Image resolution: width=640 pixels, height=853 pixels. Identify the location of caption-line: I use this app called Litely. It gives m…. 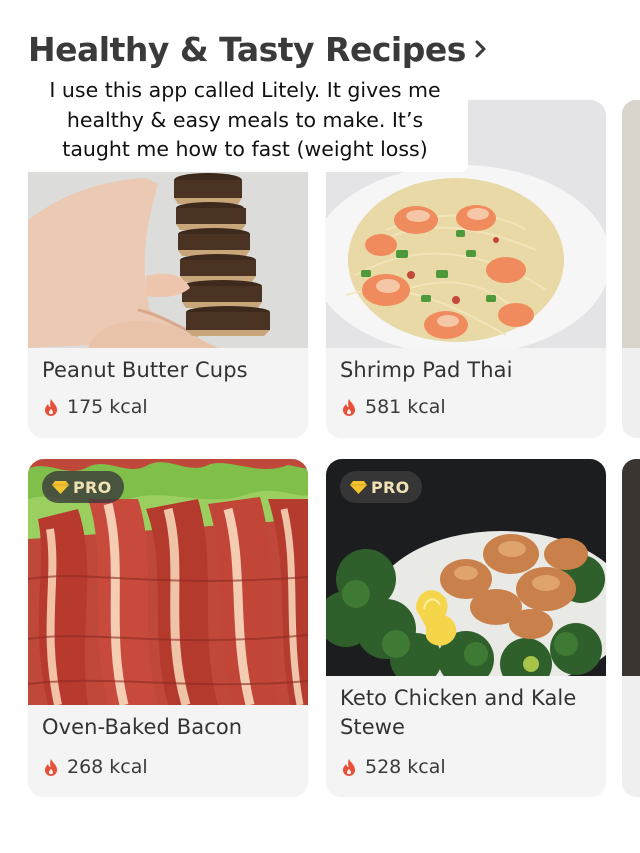
(245, 90).